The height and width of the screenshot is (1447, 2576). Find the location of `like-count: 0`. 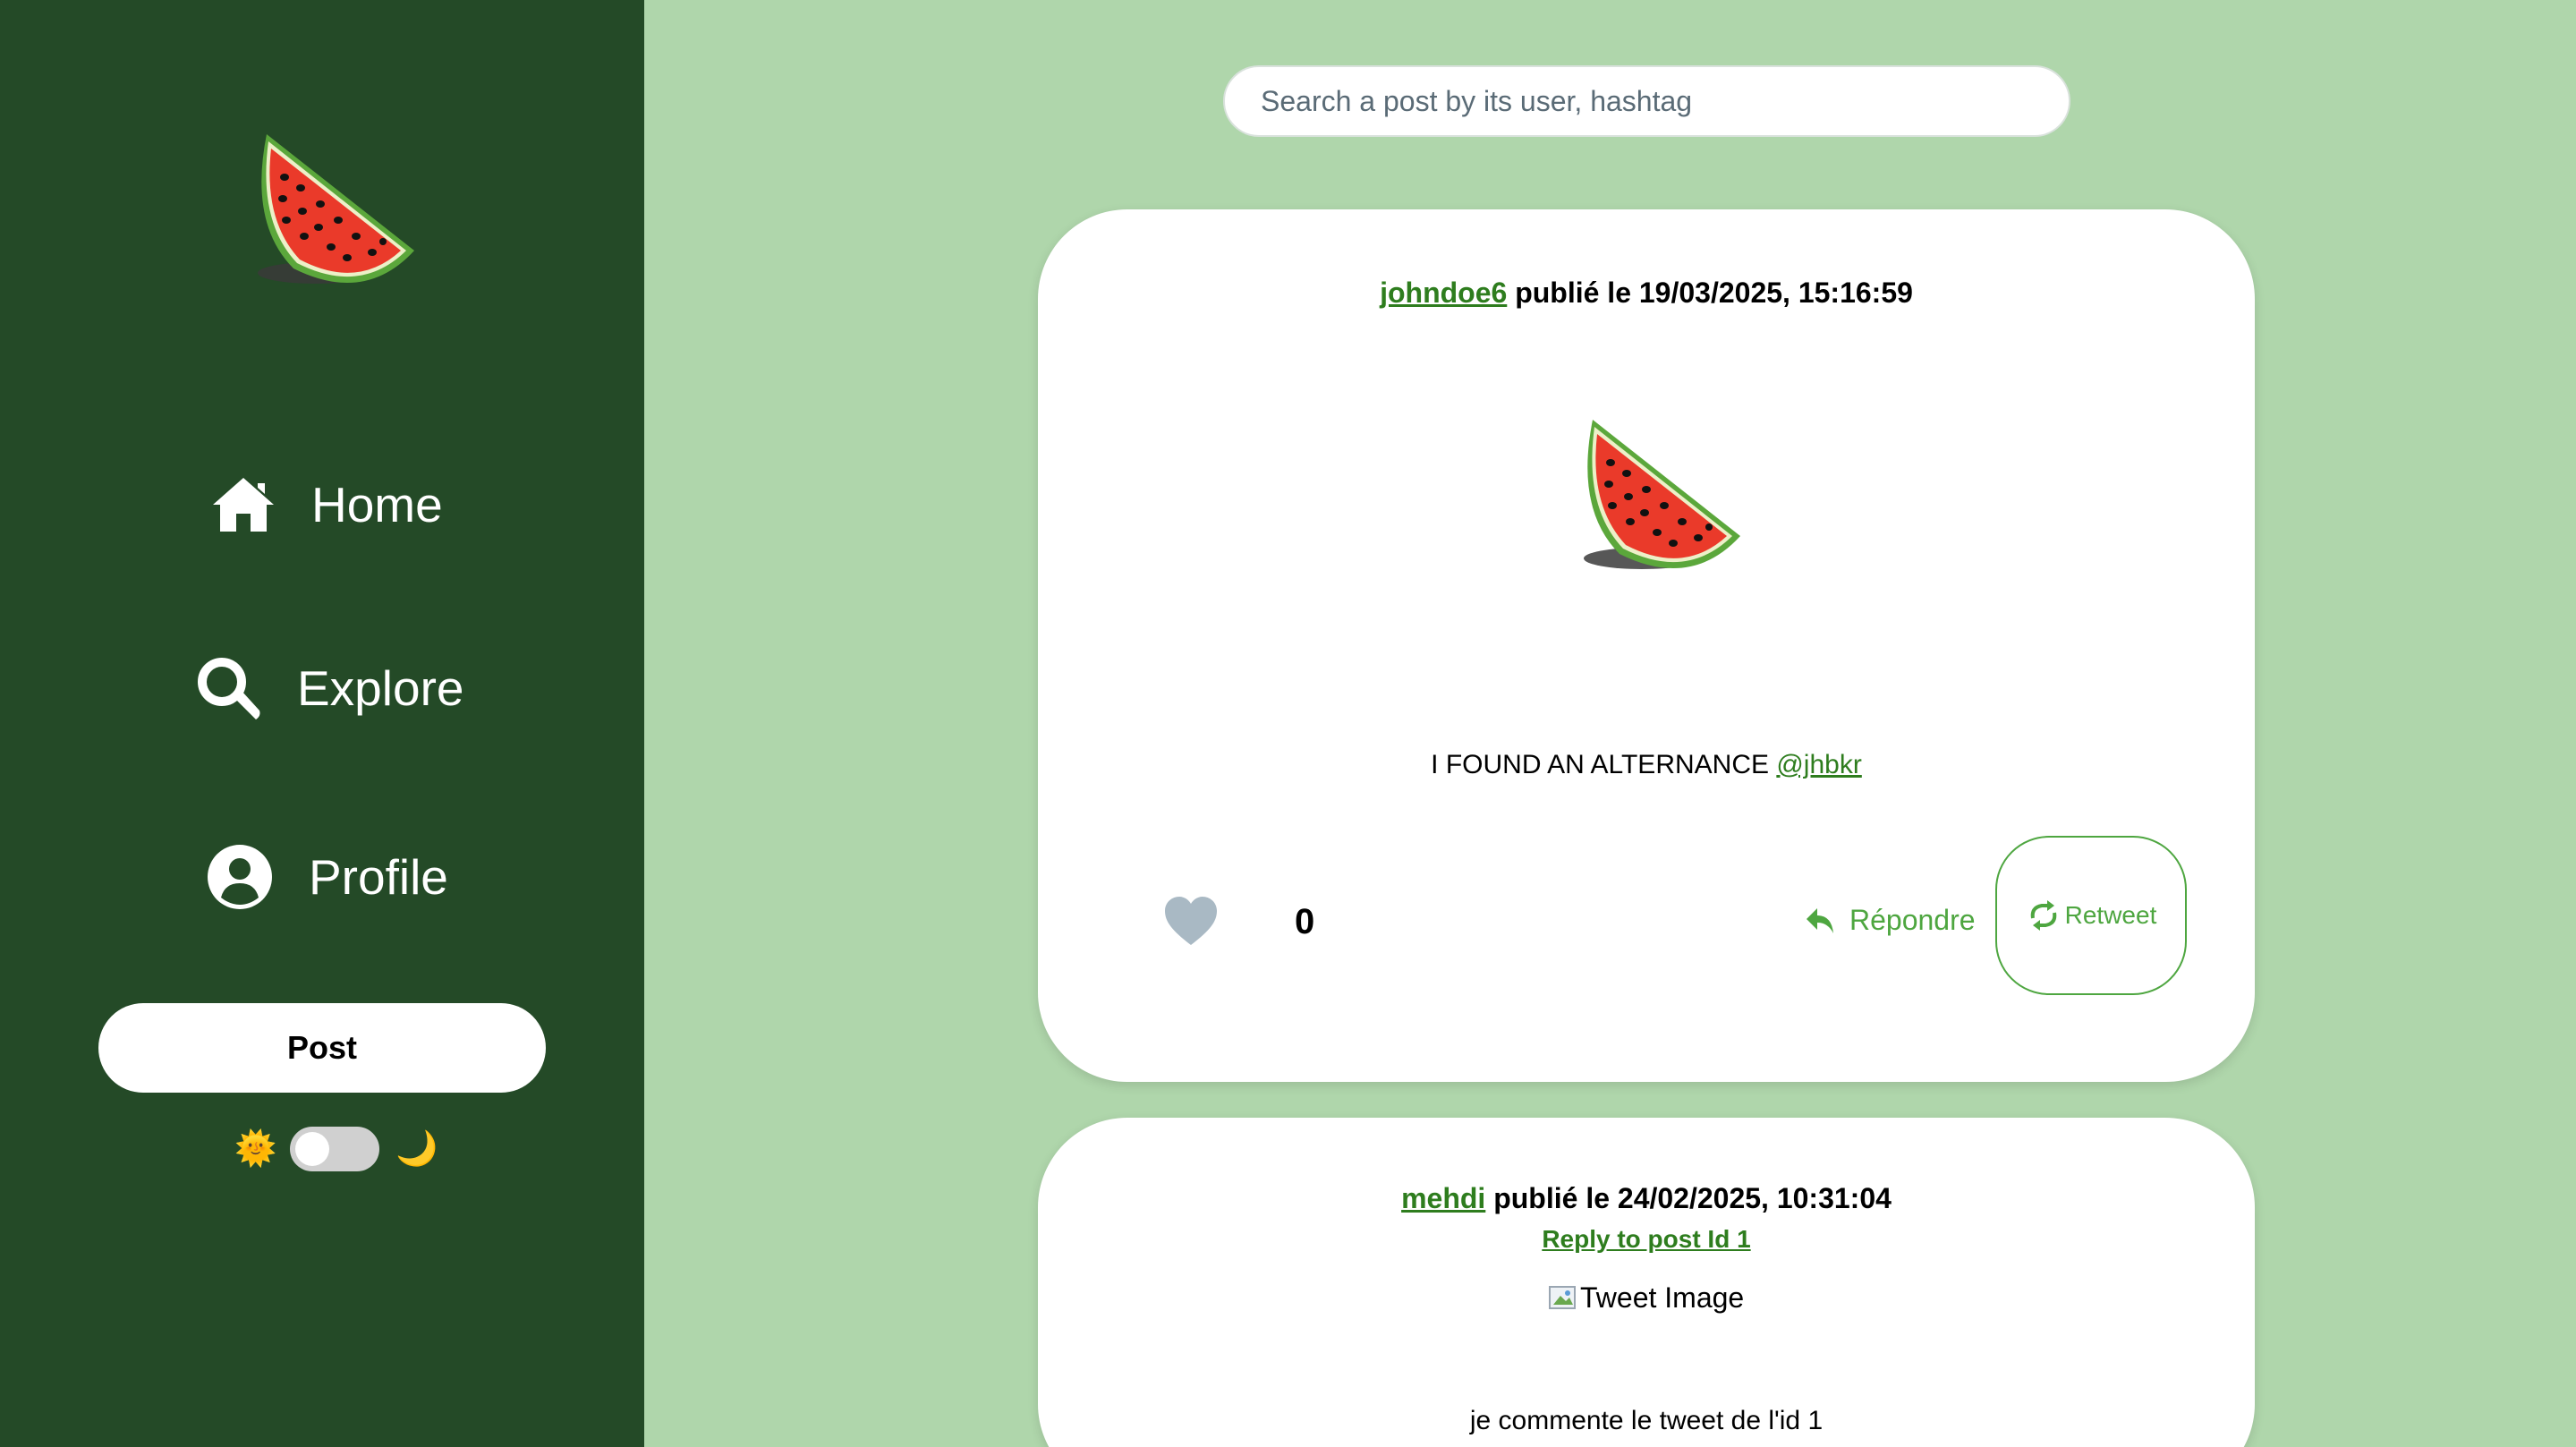

like-count: 0 is located at coordinates (1305, 921).